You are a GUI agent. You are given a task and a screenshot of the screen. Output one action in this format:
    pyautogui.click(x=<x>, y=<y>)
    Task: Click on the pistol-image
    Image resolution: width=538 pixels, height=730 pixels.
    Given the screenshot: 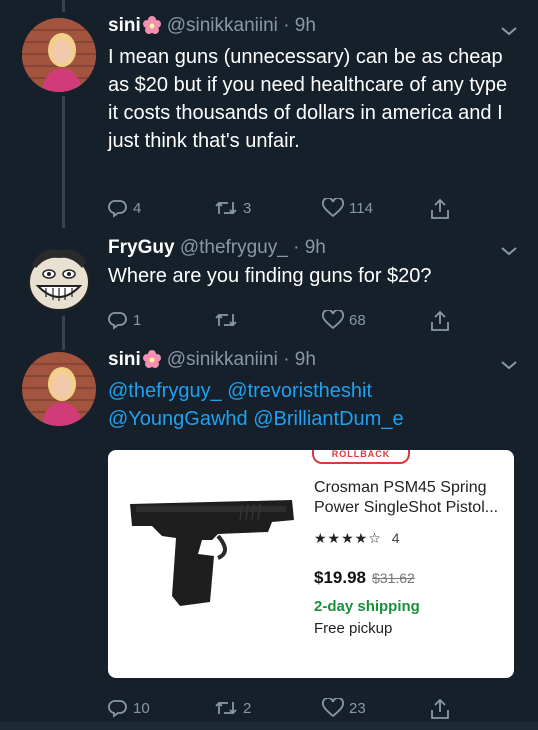 What is the action you would take?
    pyautogui.click(x=212, y=544)
    